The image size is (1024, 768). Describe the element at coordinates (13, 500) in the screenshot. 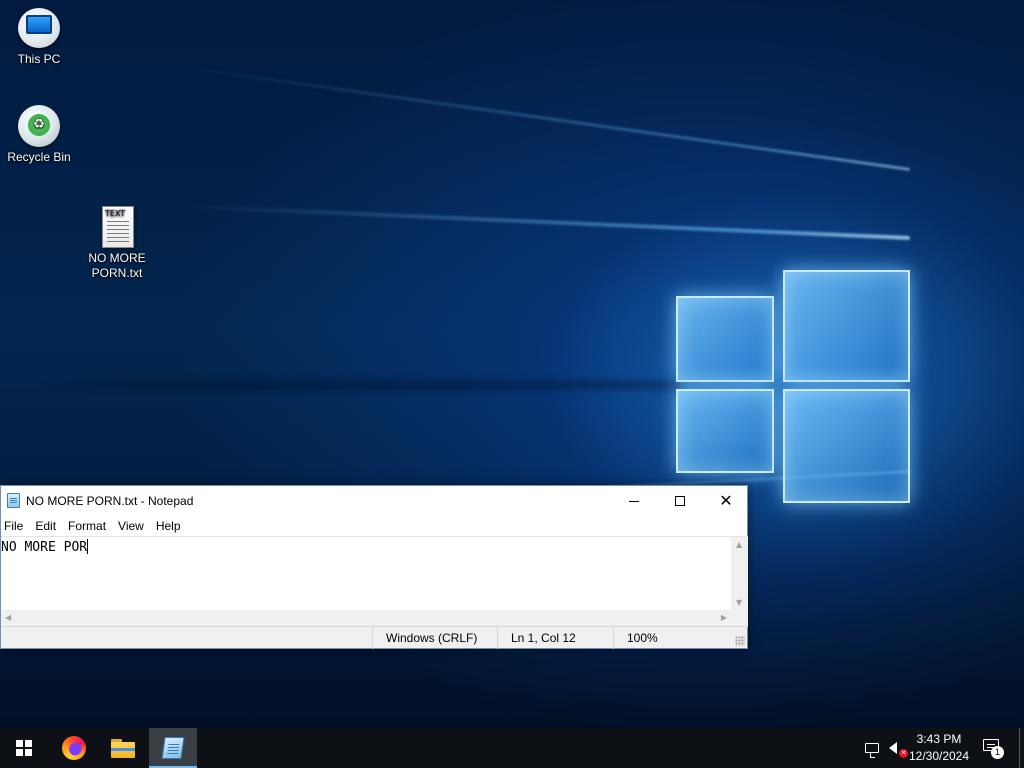

I see `notepad-app-icon` at that location.